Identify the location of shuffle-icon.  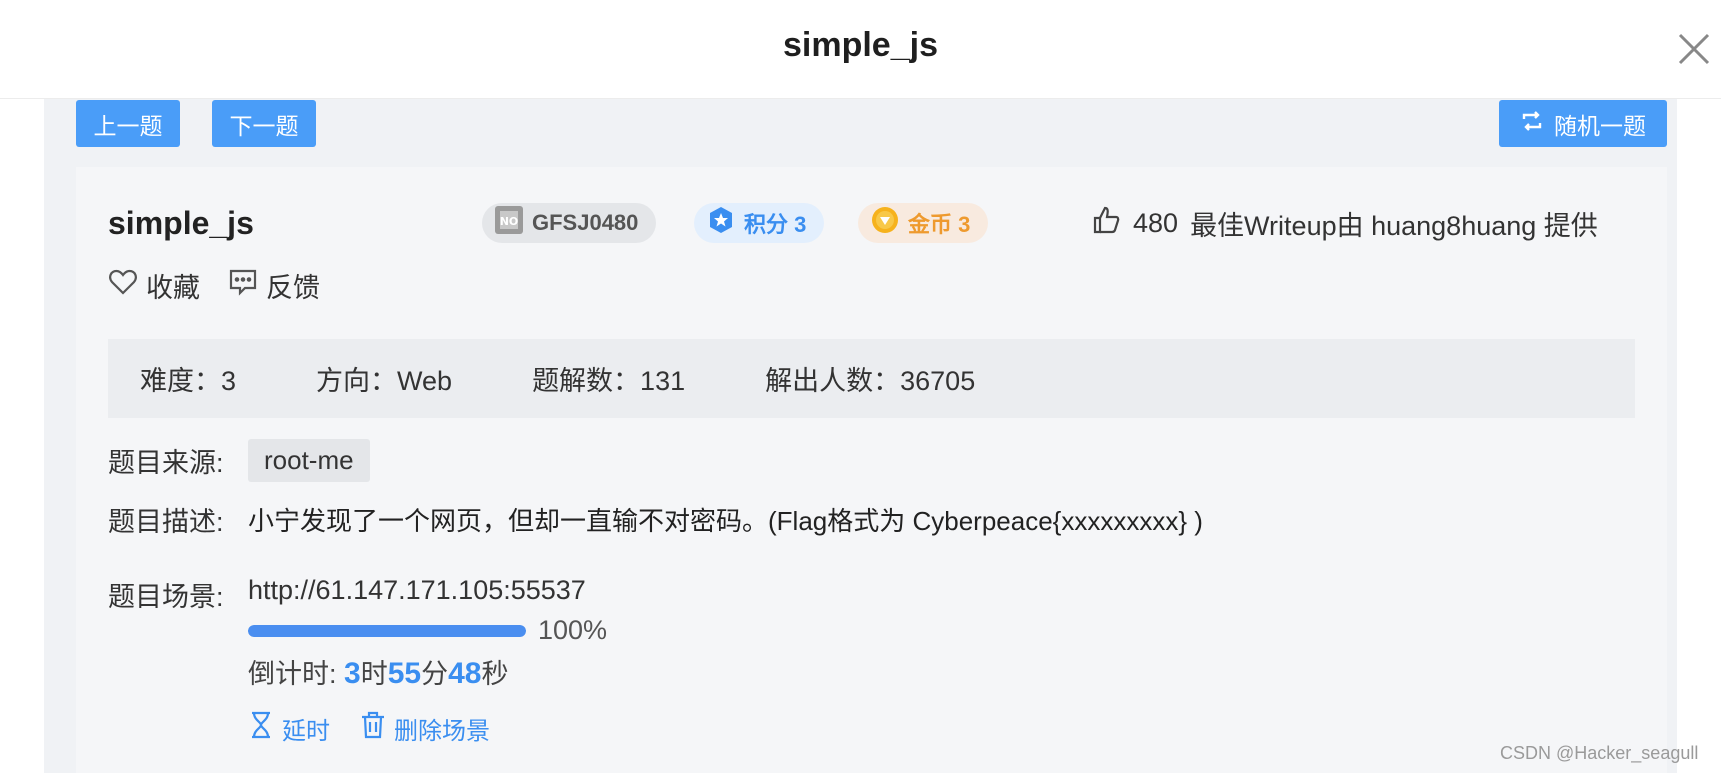
(1532, 124).